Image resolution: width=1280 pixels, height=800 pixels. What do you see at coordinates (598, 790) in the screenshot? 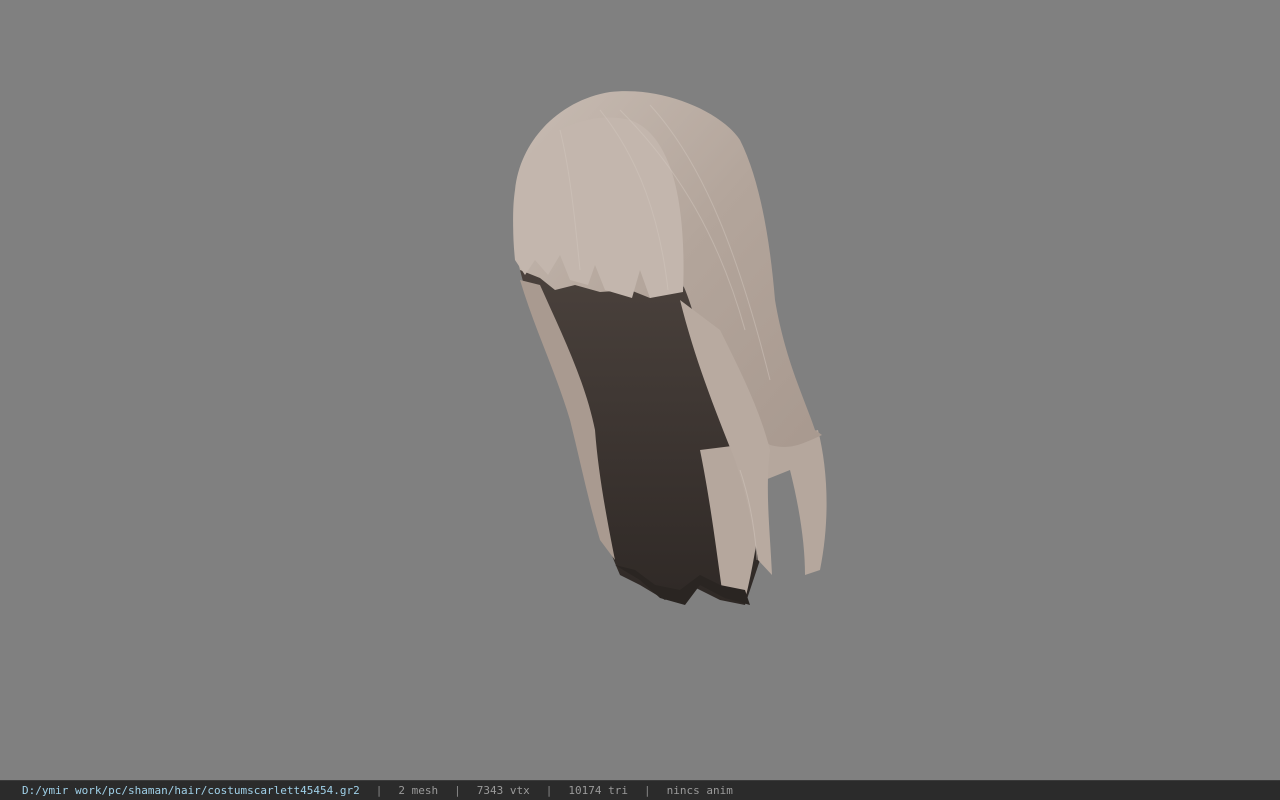
I see `triangle-count: 10174 tri` at bounding box center [598, 790].